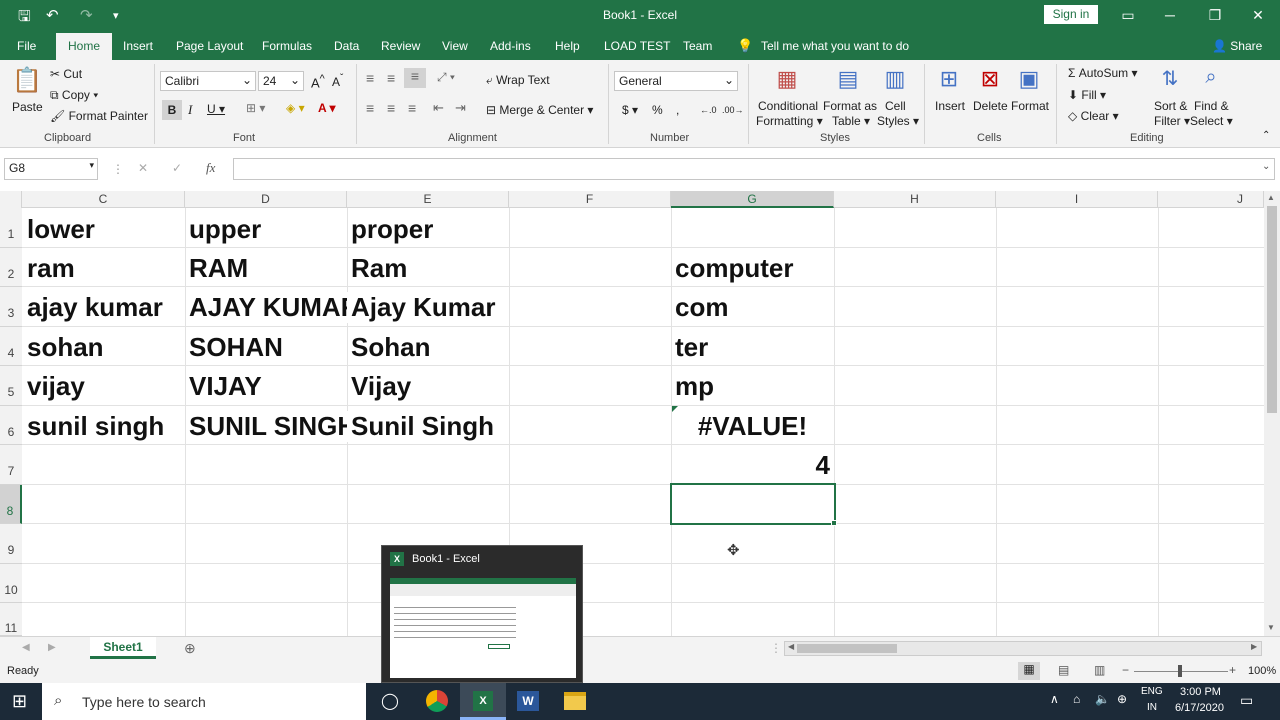 This screenshot has height=720, width=1280. I want to click on maximize-icon: ❐, so click(1215, 15).